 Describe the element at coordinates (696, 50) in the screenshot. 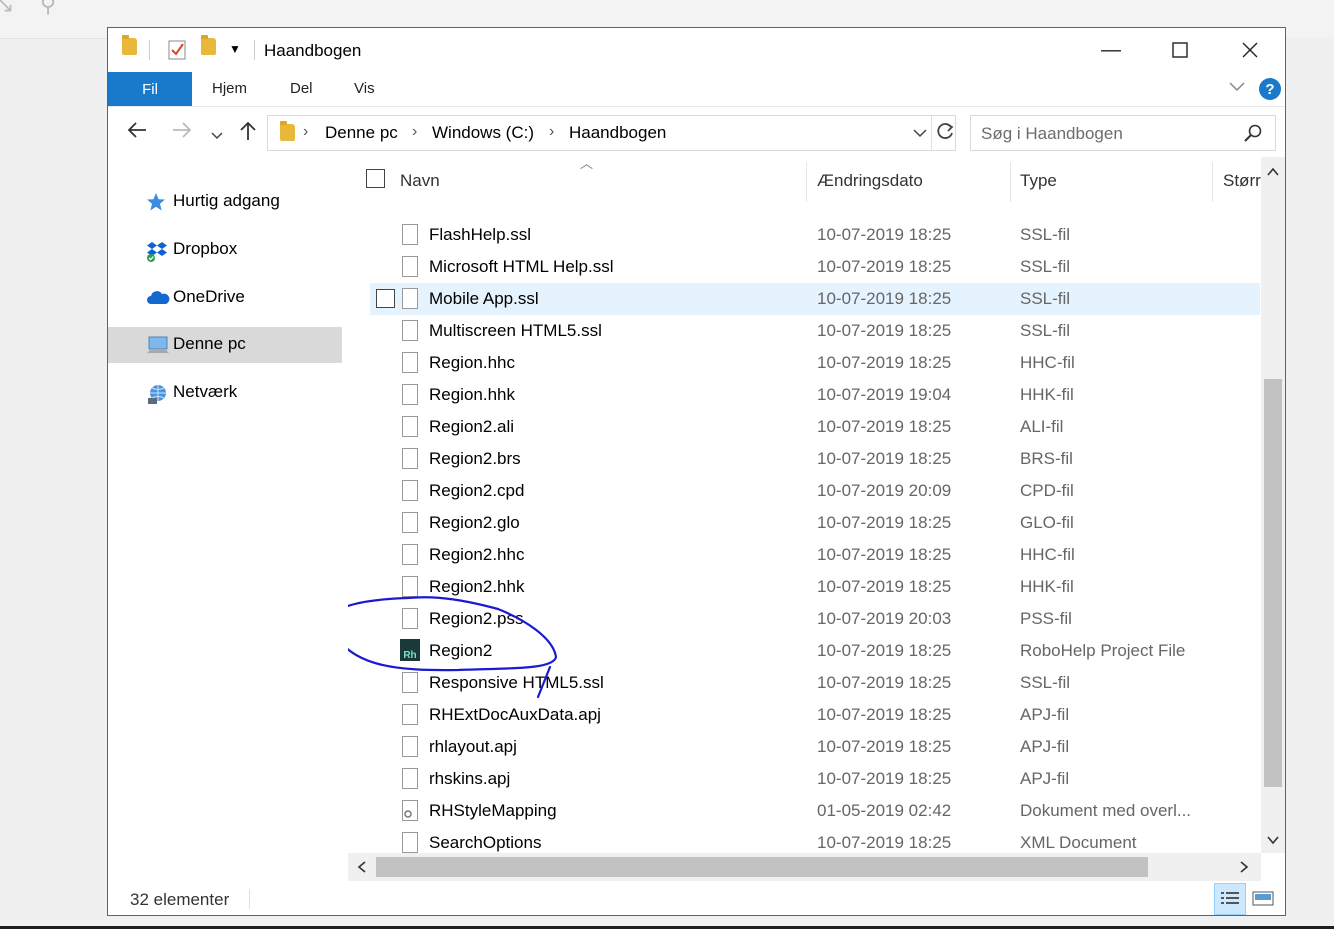

I see `title-bar: ▼ Haandbogen —` at that location.